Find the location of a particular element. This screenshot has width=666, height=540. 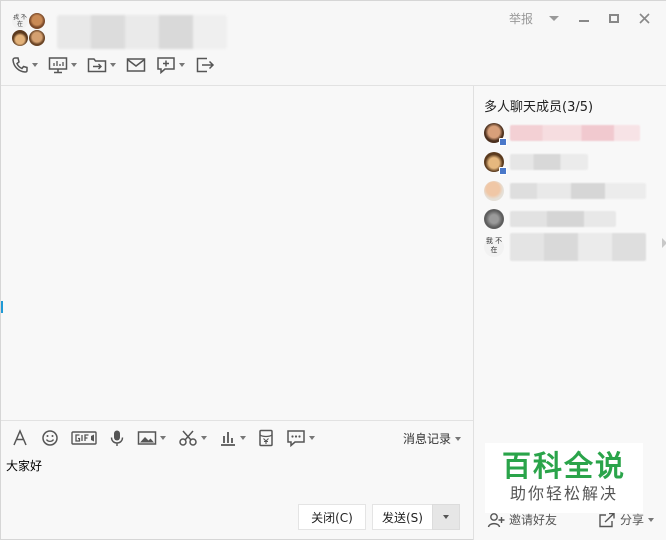

file-transfer-icon is located at coordinates (97, 65).